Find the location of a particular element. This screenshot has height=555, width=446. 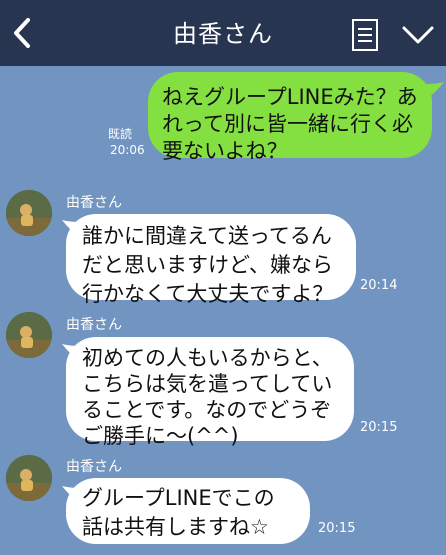

read-receipt: 既読 is located at coordinates (120, 134).